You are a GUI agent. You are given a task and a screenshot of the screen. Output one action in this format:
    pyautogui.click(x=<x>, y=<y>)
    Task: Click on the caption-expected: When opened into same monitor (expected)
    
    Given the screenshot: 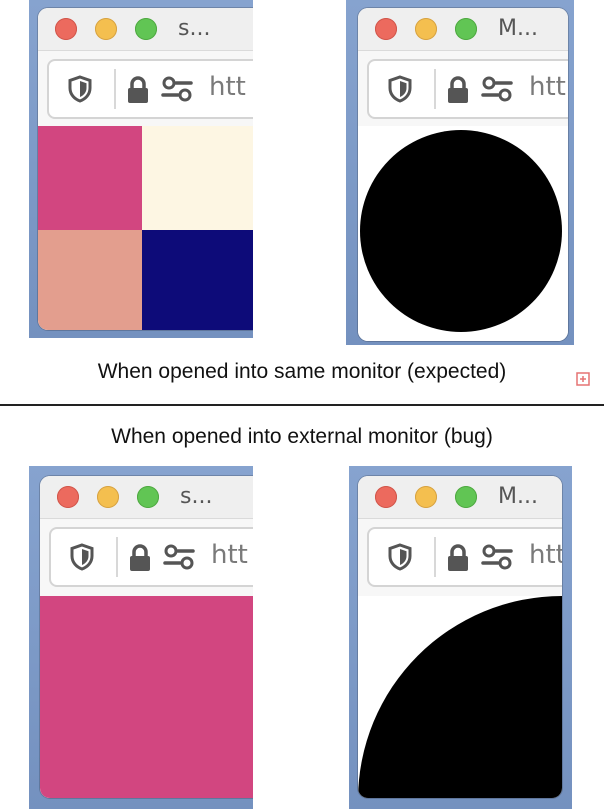 What is the action you would take?
    pyautogui.click(x=302, y=371)
    